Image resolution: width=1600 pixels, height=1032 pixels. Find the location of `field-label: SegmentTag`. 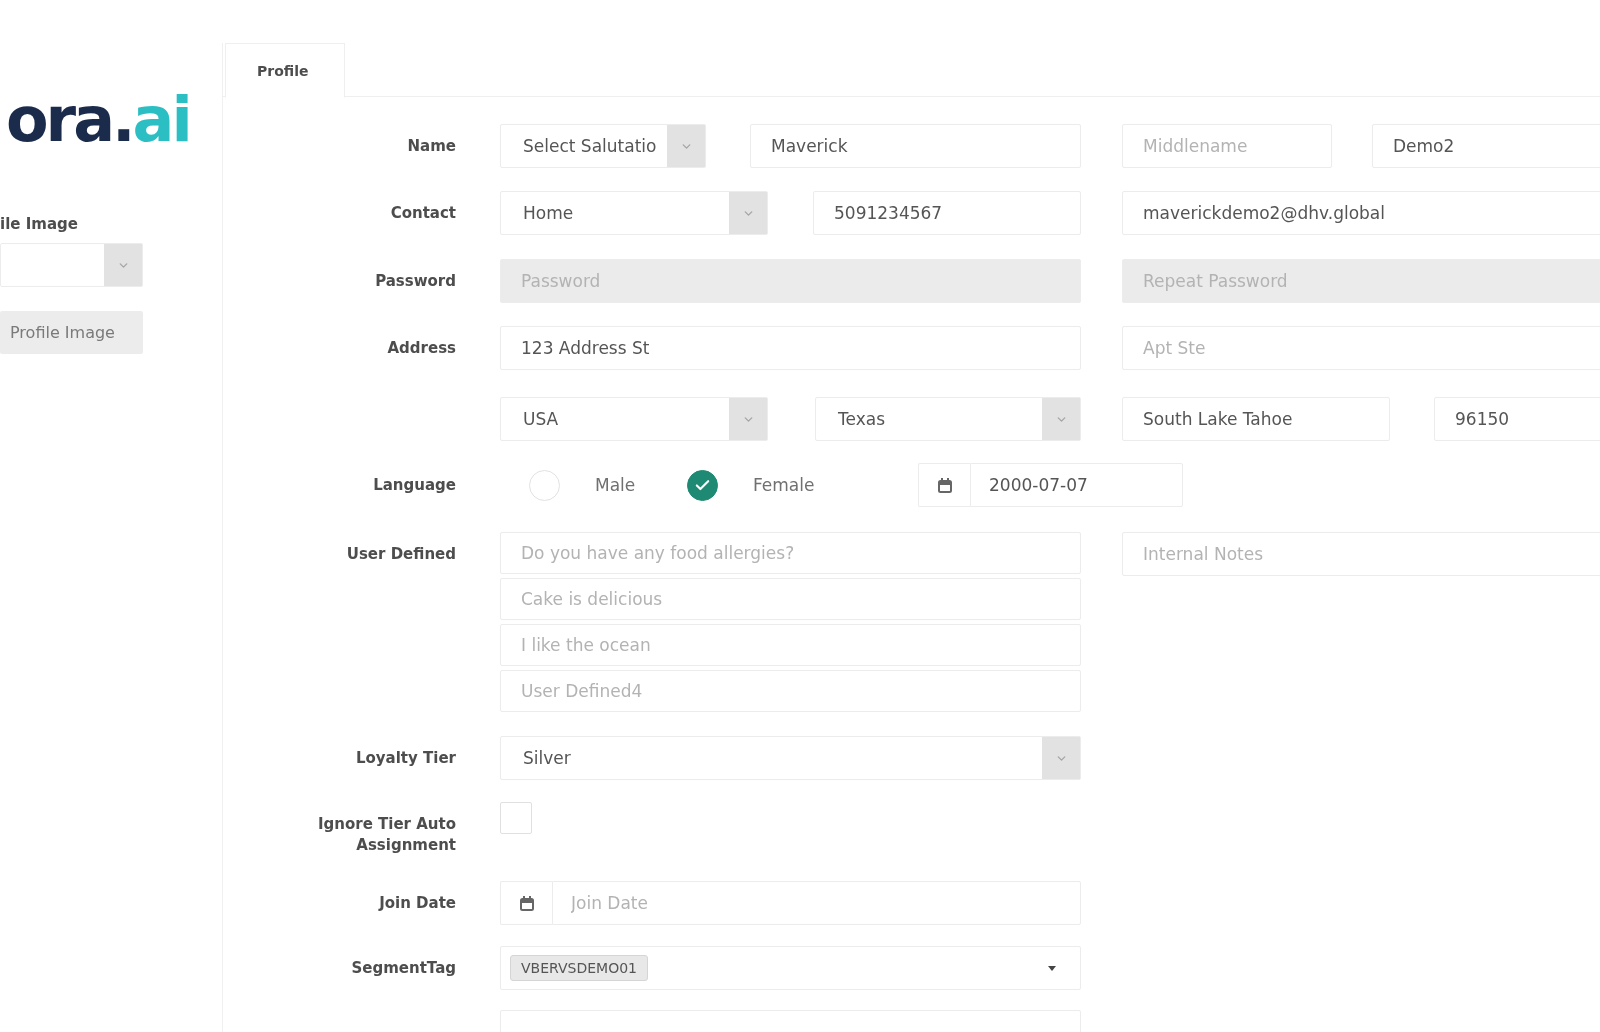

field-label: SegmentTag is located at coordinates (403, 968).